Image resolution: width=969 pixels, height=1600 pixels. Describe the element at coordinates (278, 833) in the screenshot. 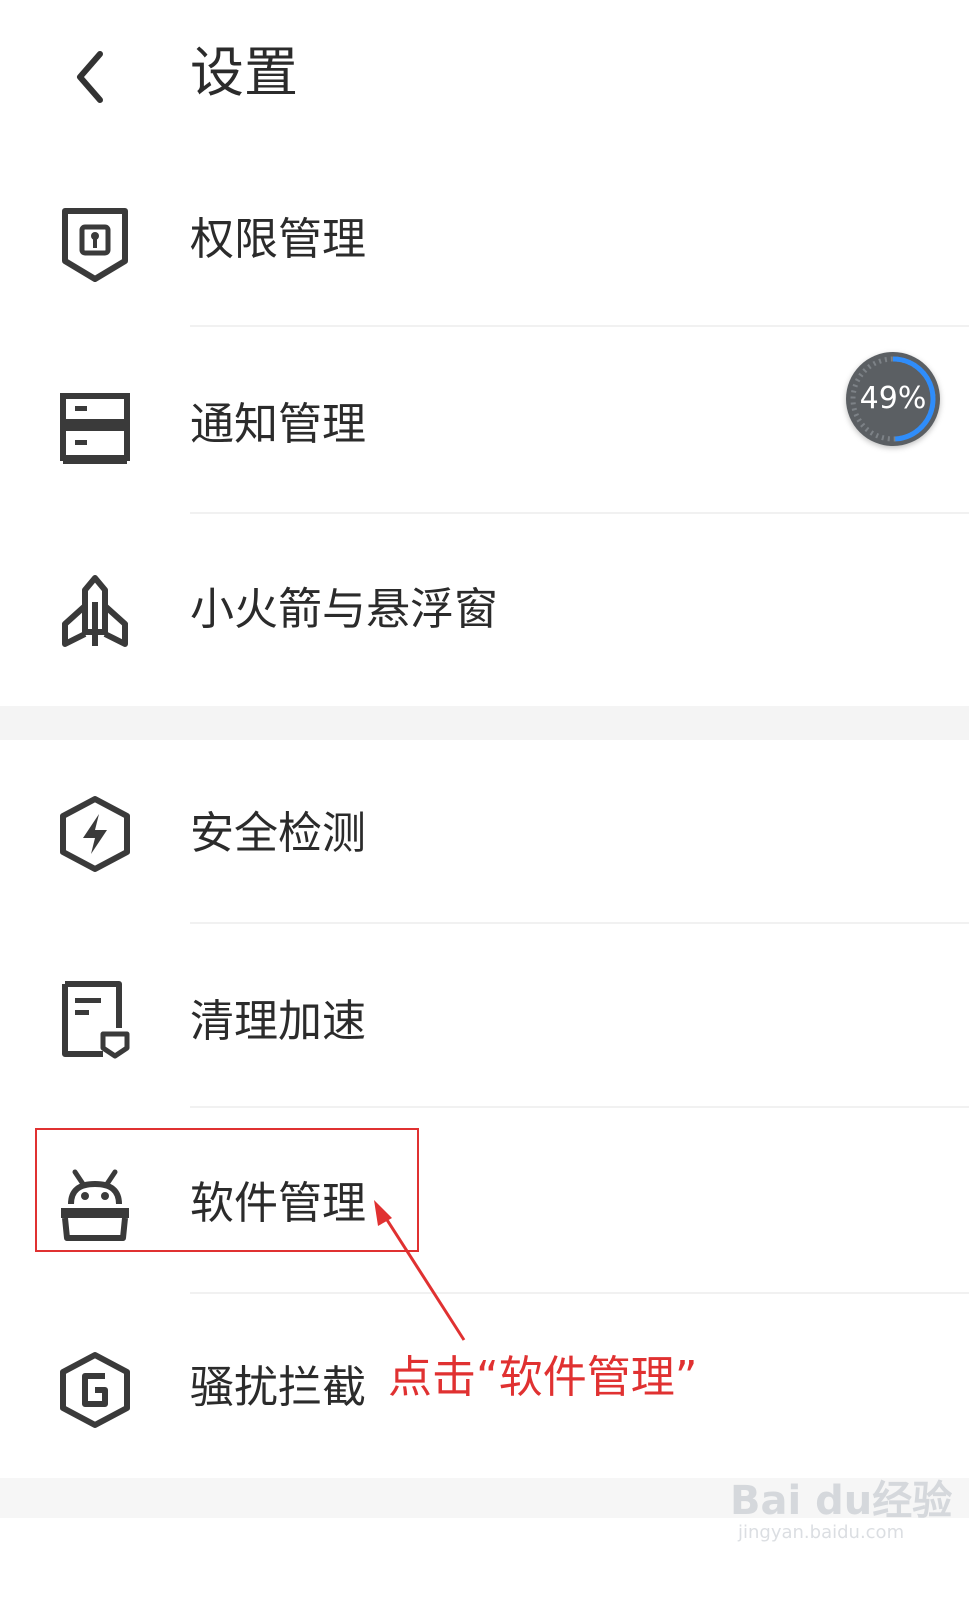

I see `menu-label-security: 安全检测` at that location.